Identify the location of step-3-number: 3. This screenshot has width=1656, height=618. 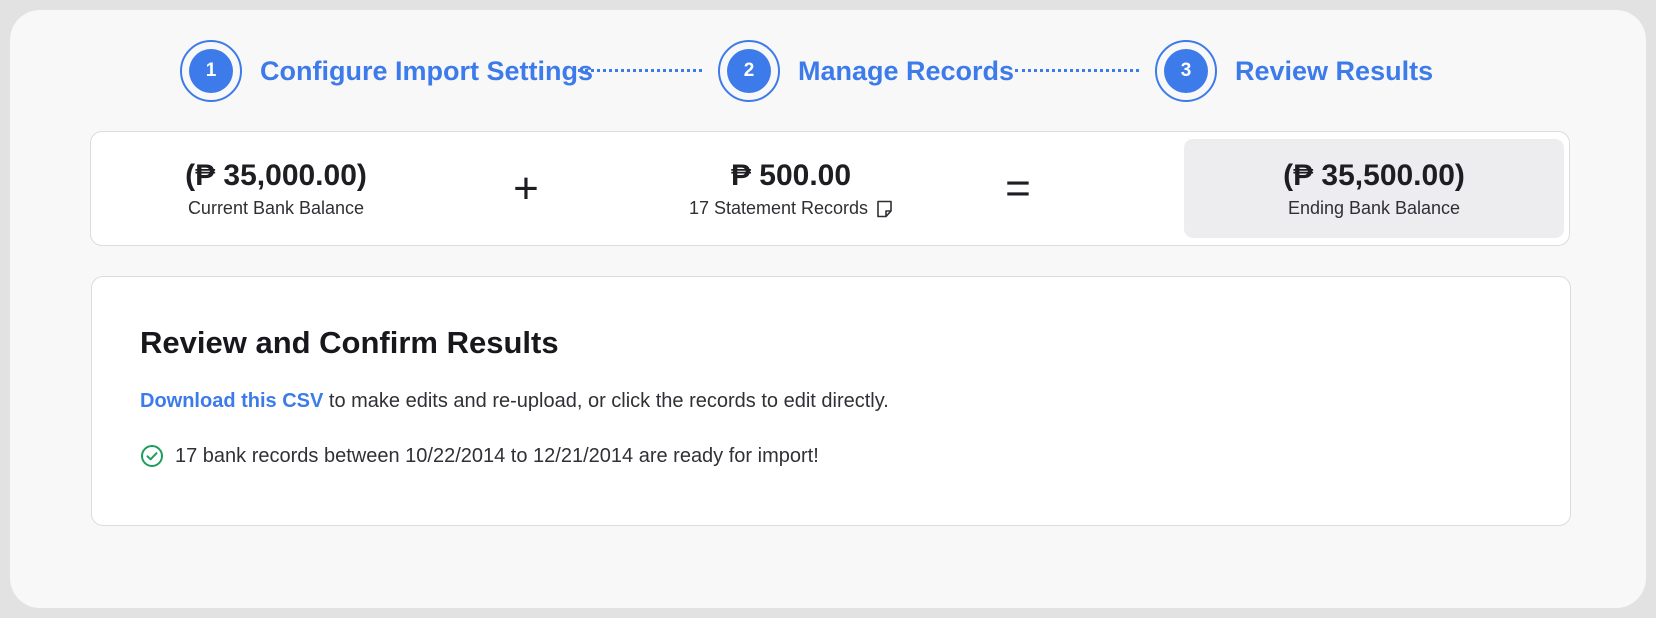
(1186, 71).